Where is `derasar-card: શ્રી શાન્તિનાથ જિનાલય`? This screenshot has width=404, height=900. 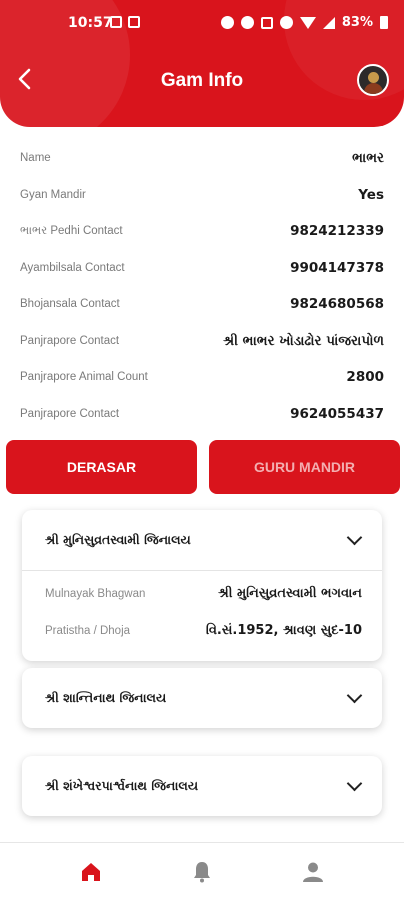 derasar-card: શ્રી શાન્તિનાથ જિનાલય is located at coordinates (202, 698).